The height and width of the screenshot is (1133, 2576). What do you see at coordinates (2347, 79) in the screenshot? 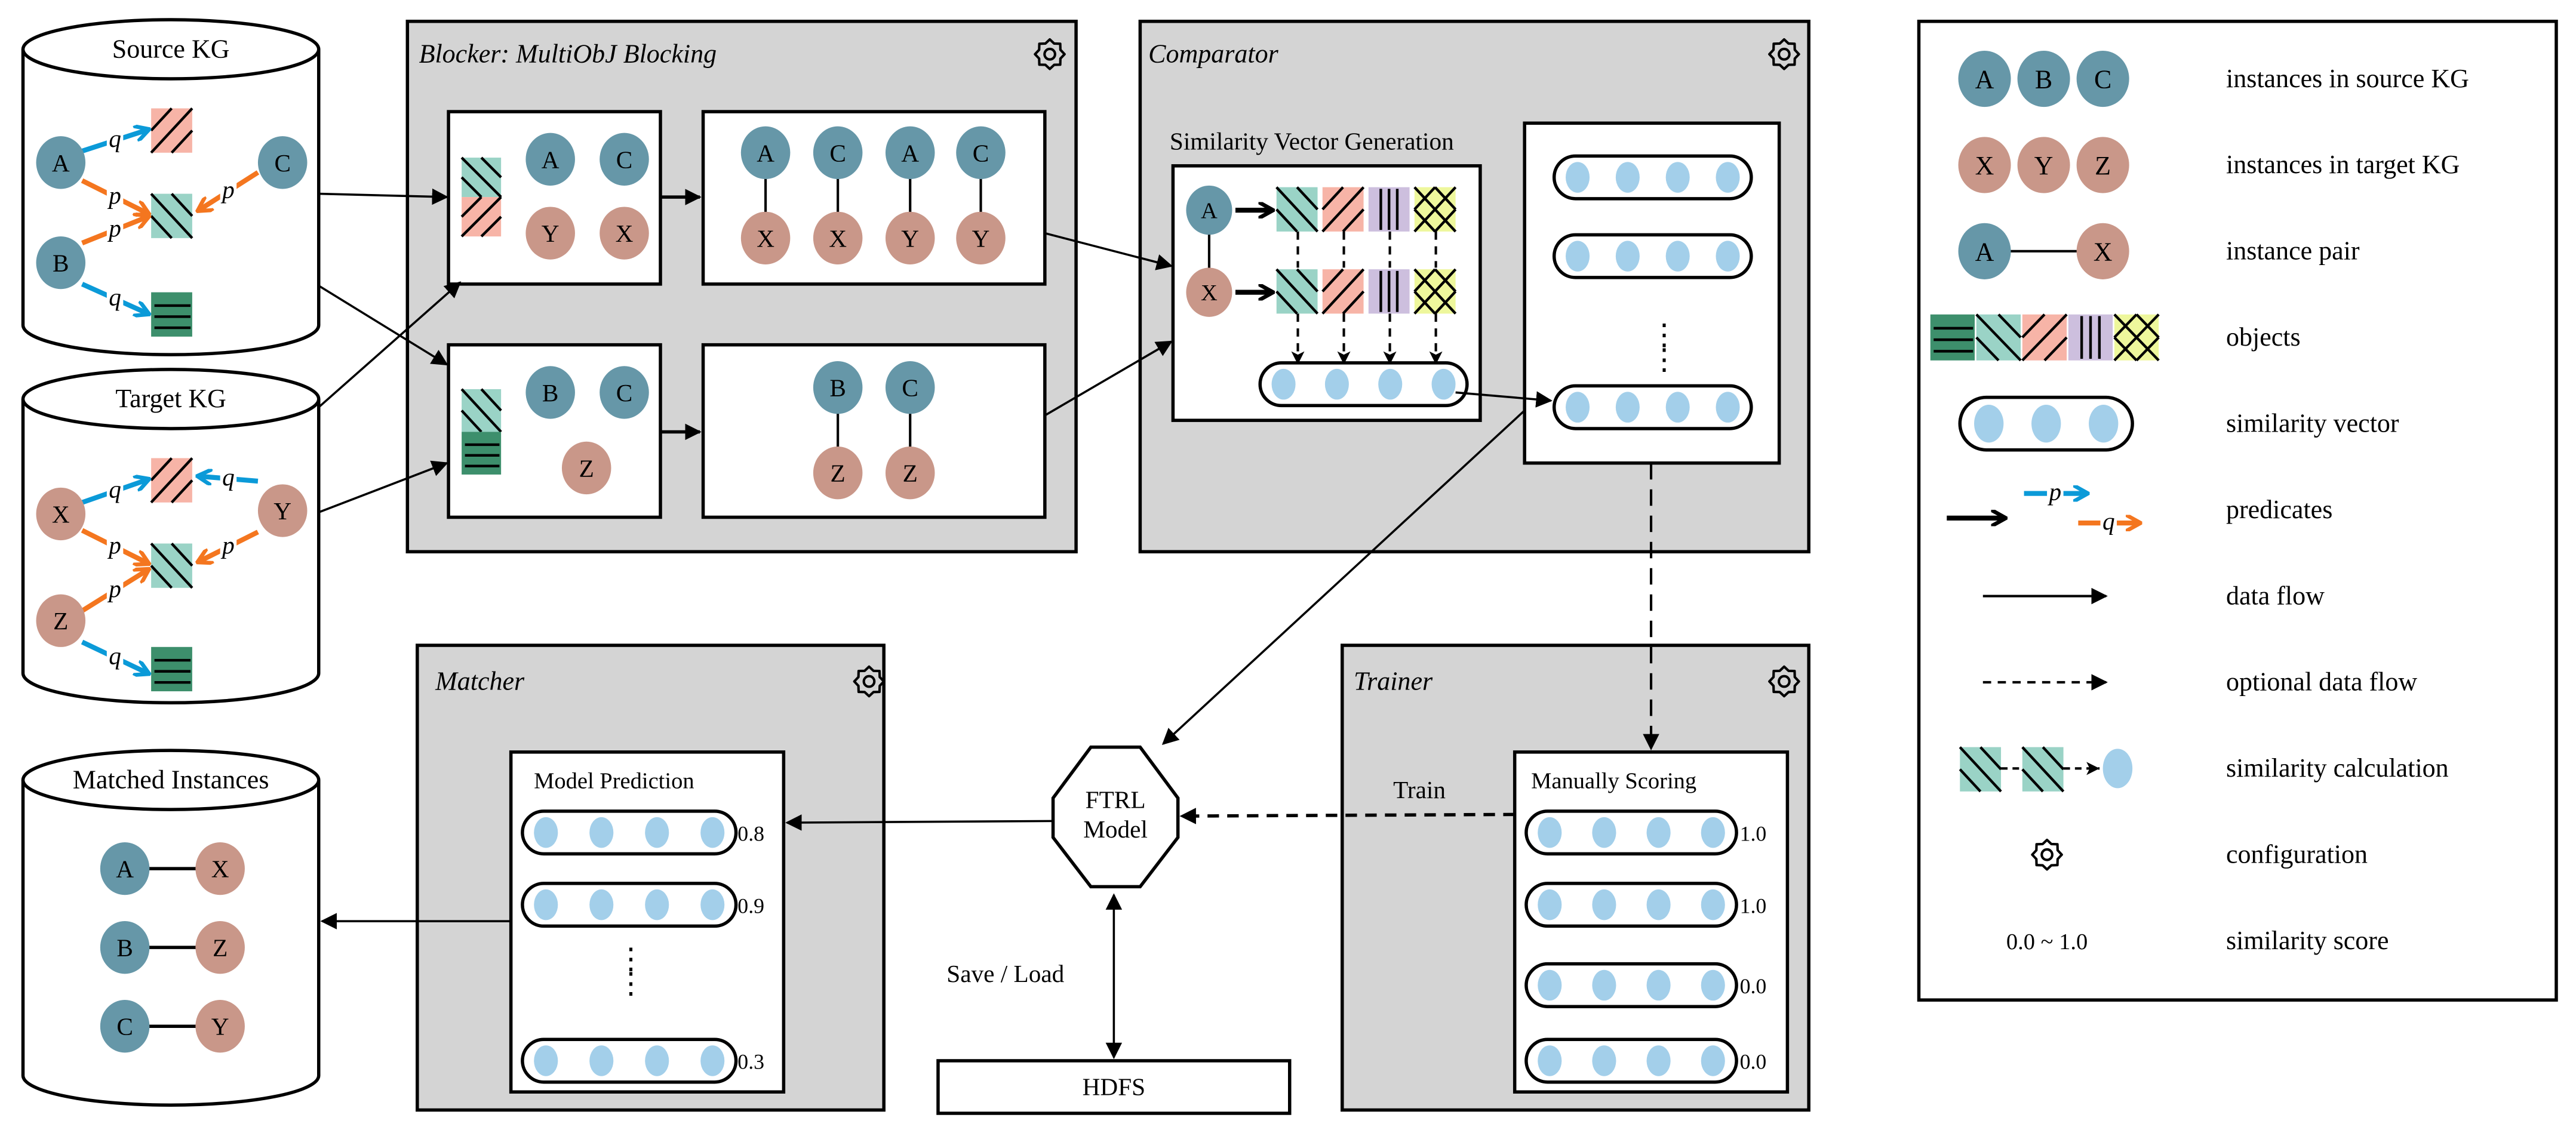
I see `legend-label: instances in source KG` at bounding box center [2347, 79].